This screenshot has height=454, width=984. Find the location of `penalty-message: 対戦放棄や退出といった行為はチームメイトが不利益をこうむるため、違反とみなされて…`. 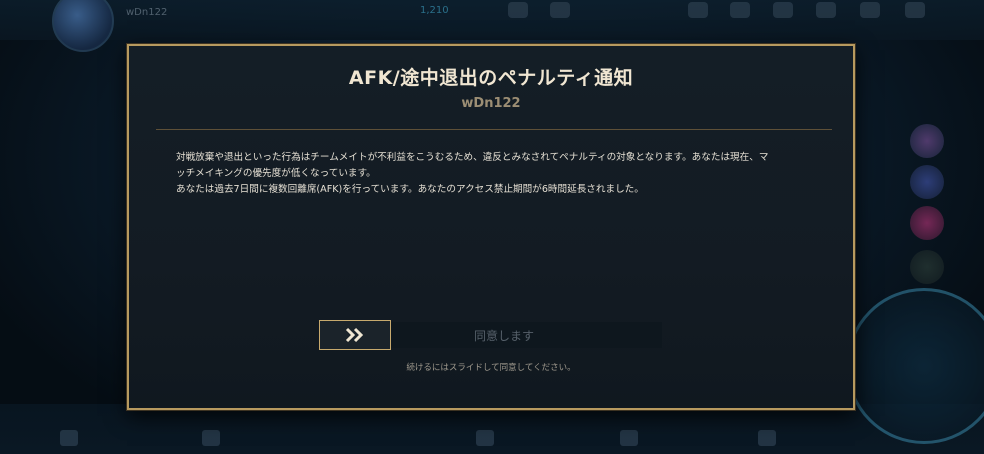

penalty-message: 対戦放棄や退出といった行為はチームメイトが不利益をこうむるため、違反とみなされて… is located at coordinates (496, 174).